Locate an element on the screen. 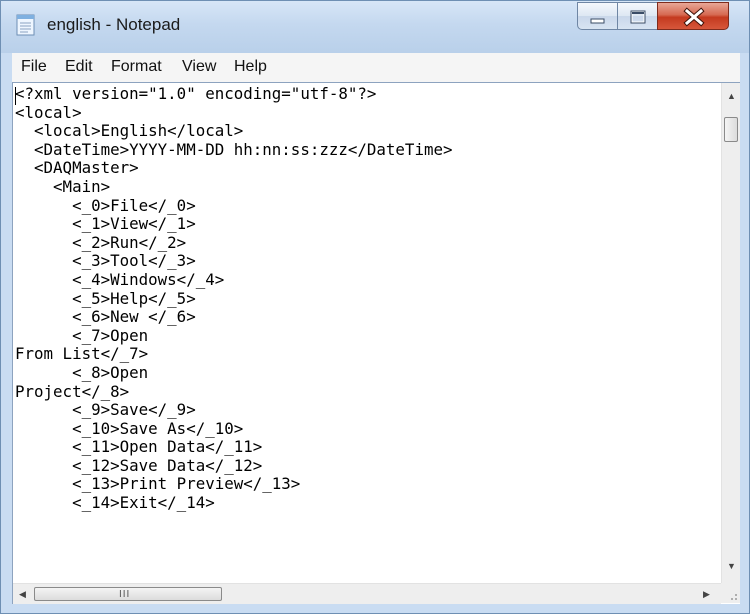  minimize-icon is located at coordinates (597, 21).